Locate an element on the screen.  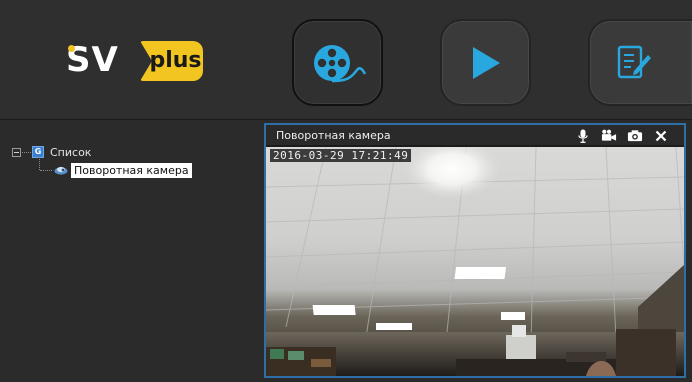
logo-notch is located at coordinates (146, 61).